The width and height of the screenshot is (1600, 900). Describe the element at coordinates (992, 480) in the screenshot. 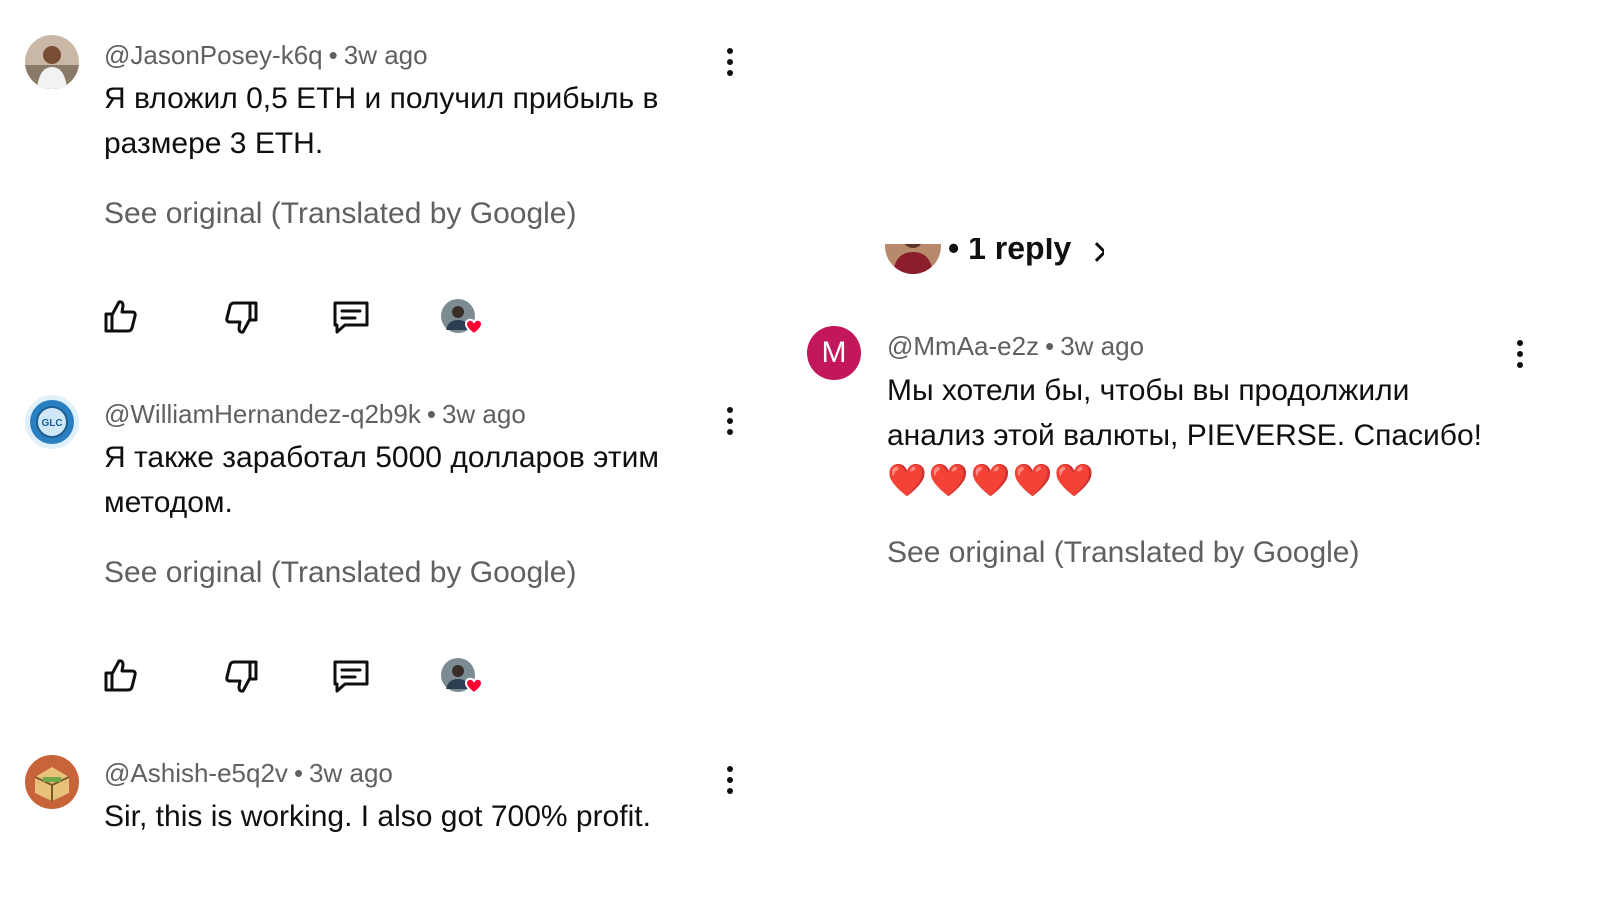

I see `heart-emojis: ❤️❤️❤️❤️❤️` at that location.